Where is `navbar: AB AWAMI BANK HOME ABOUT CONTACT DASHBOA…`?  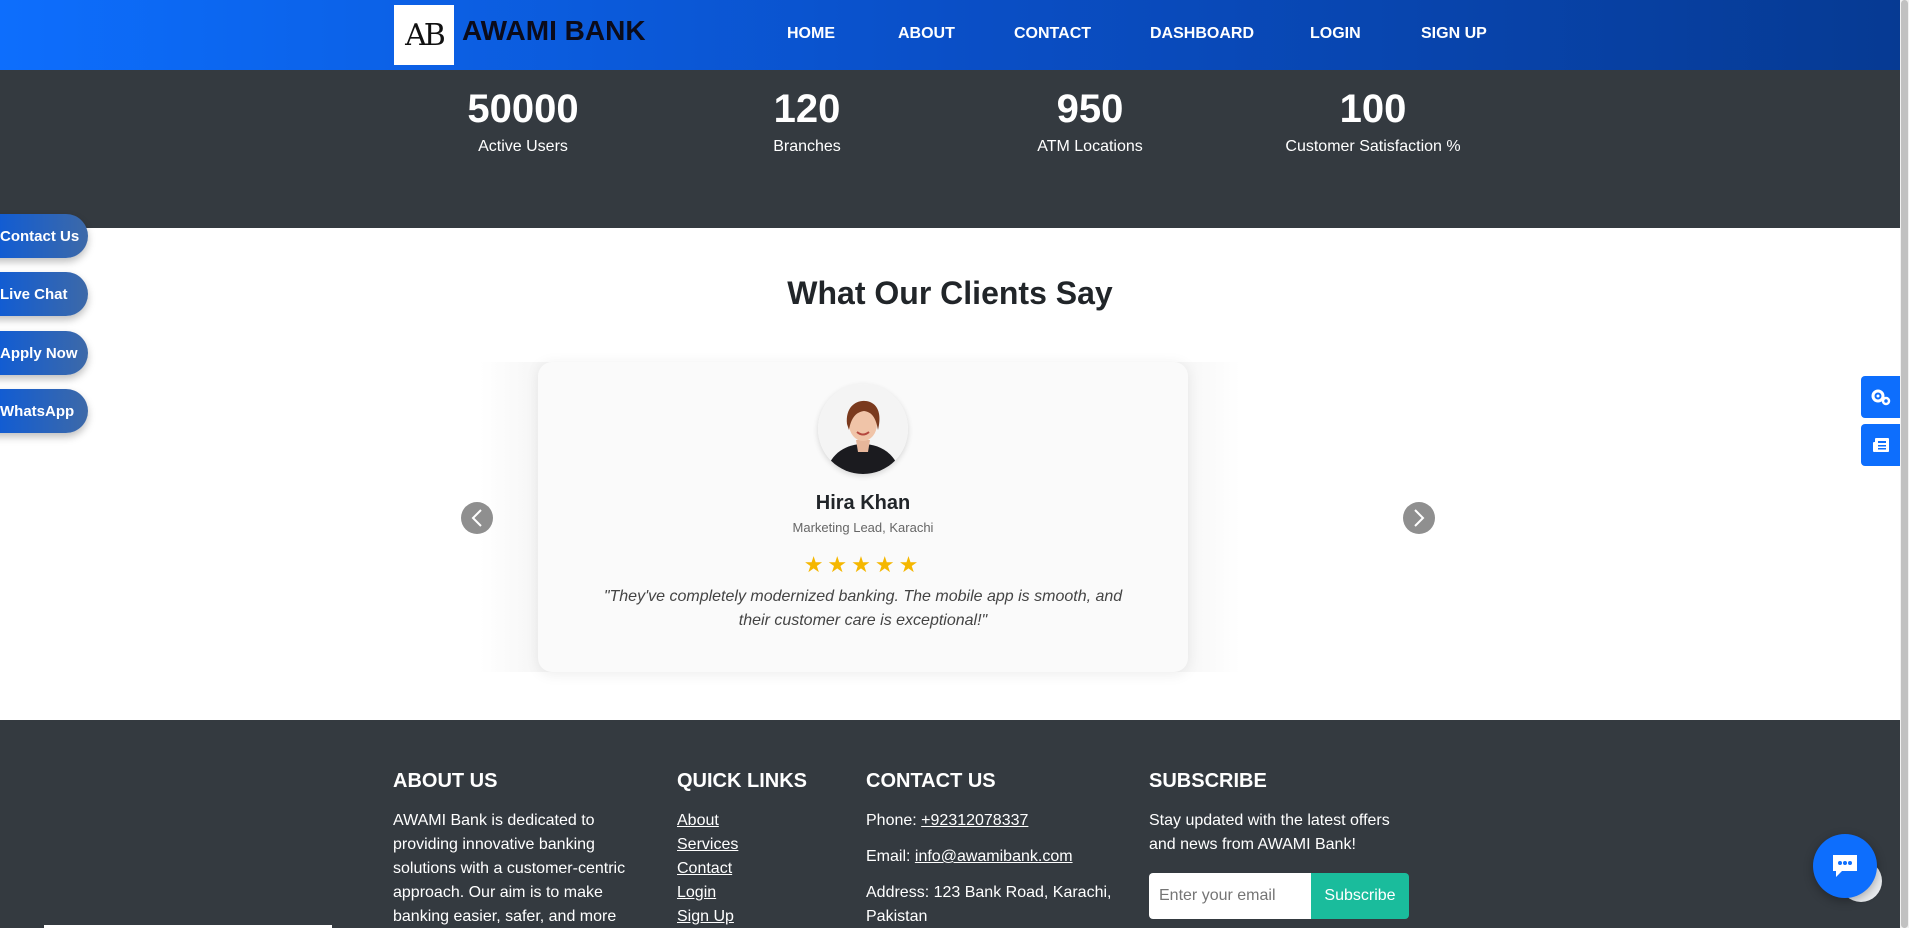
navbar: AB AWAMI BANK HOME ABOUT CONTACT DASHBOA… is located at coordinates (950, 35).